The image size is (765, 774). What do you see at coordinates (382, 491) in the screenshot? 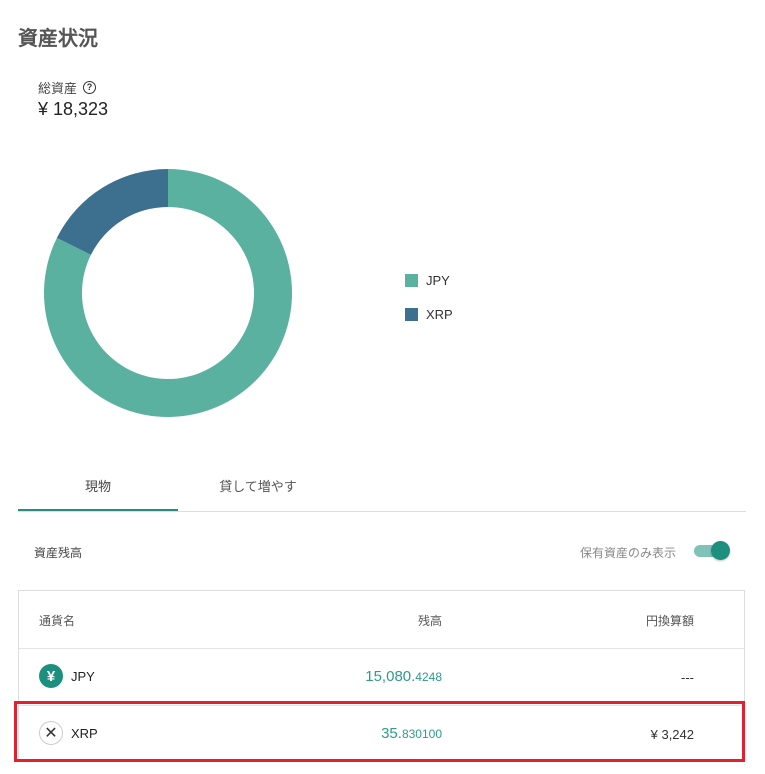
I see `asset-tabs: 現物 貸して増やす` at bounding box center [382, 491].